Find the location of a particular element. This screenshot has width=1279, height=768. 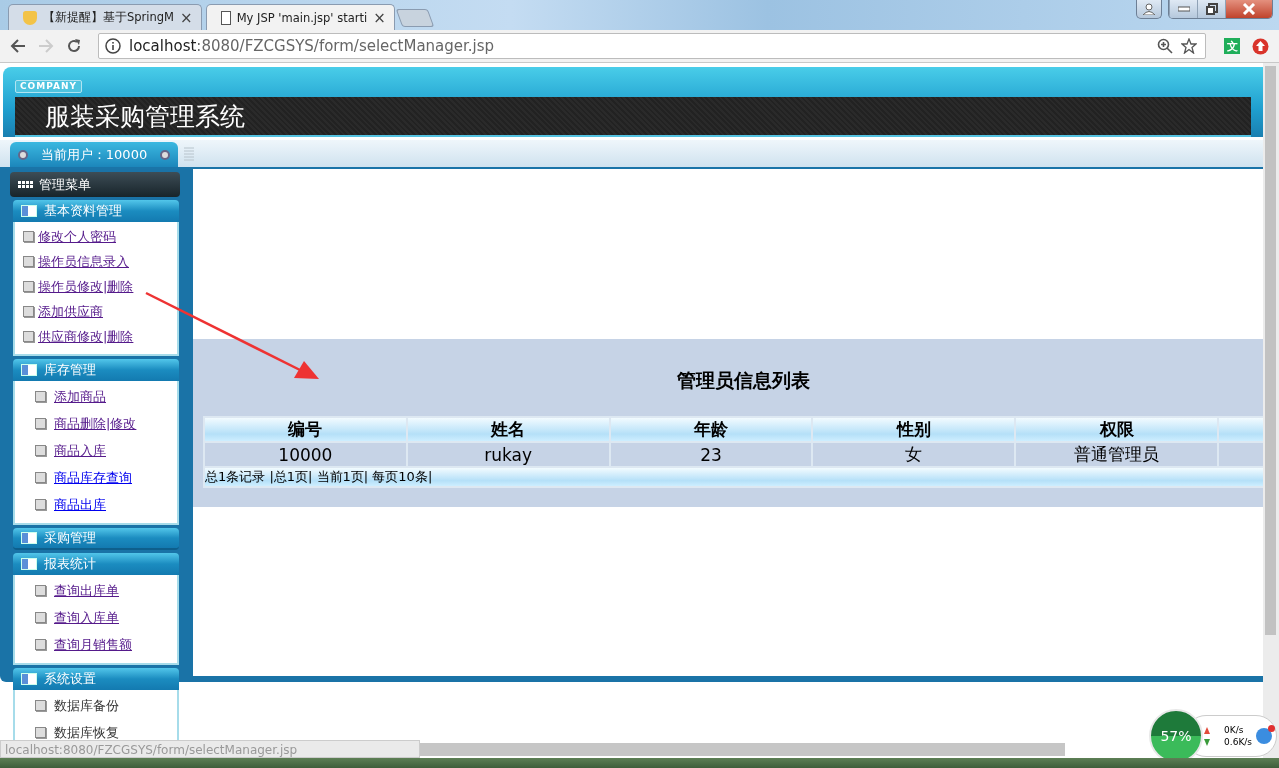

menu-link: 查询出库单 is located at coordinates (86, 590).